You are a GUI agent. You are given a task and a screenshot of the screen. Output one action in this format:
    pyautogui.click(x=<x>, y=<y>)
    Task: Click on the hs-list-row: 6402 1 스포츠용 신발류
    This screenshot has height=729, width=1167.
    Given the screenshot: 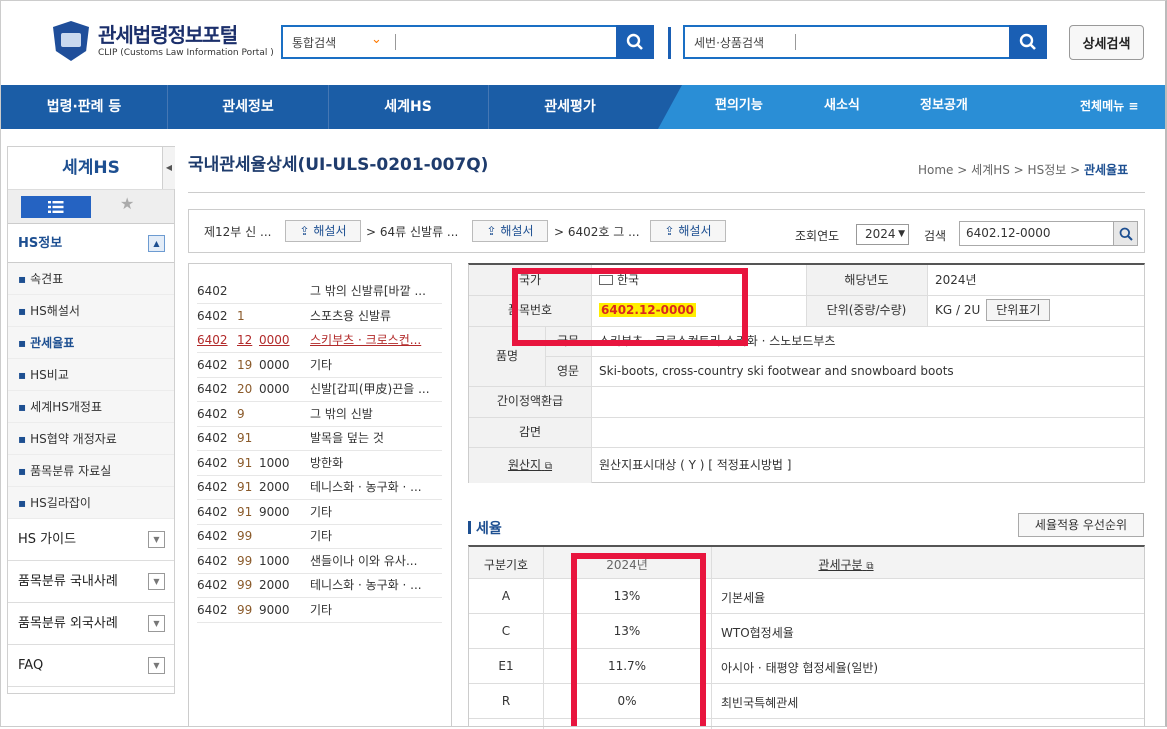 What is the action you would take?
    pyautogui.click(x=319, y=317)
    